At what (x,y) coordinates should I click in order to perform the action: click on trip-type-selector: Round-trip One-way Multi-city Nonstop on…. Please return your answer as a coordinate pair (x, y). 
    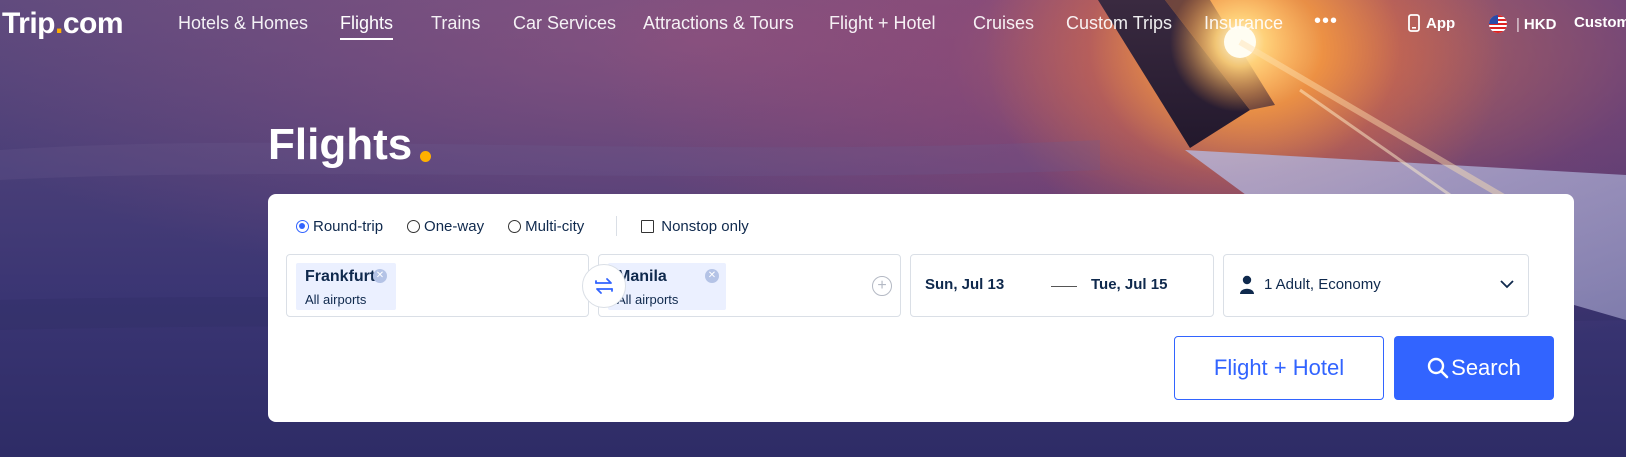
    Looking at the image, I should click on (534, 226).